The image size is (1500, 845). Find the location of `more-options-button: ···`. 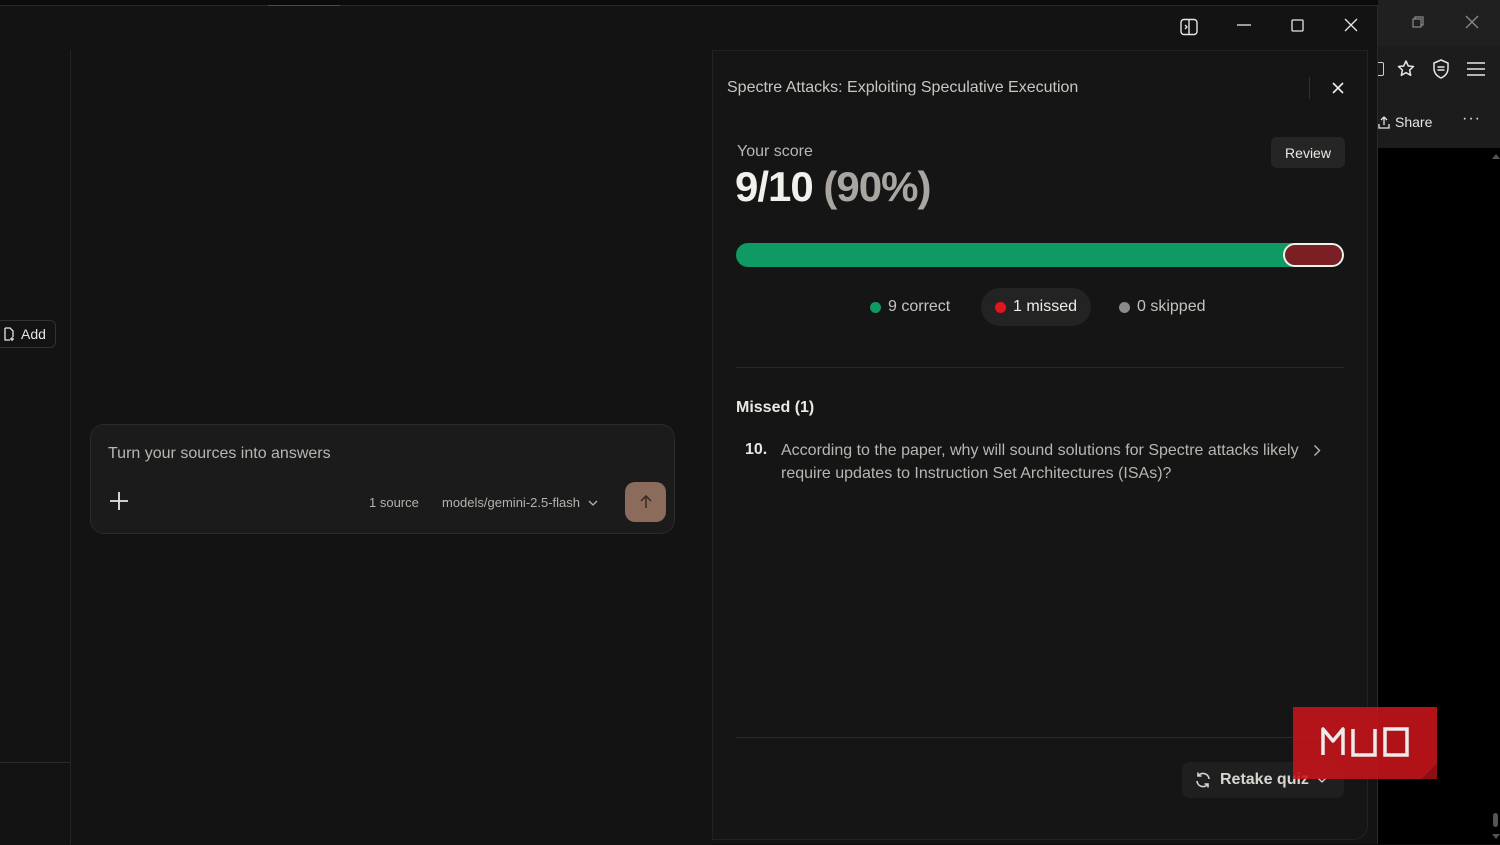

more-options-button: ··· is located at coordinates (1471, 119).